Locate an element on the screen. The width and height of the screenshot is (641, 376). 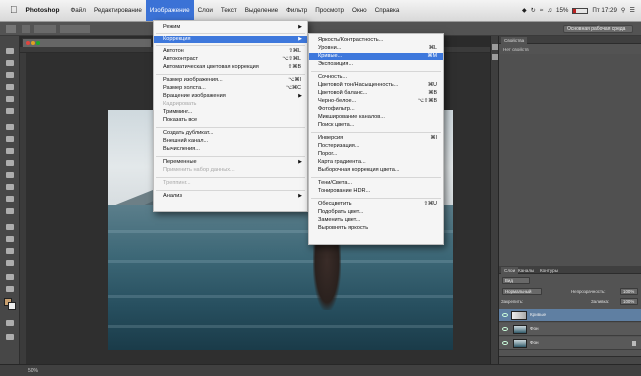
eyedropper-tool-icon is located at coordinates (10, 111).